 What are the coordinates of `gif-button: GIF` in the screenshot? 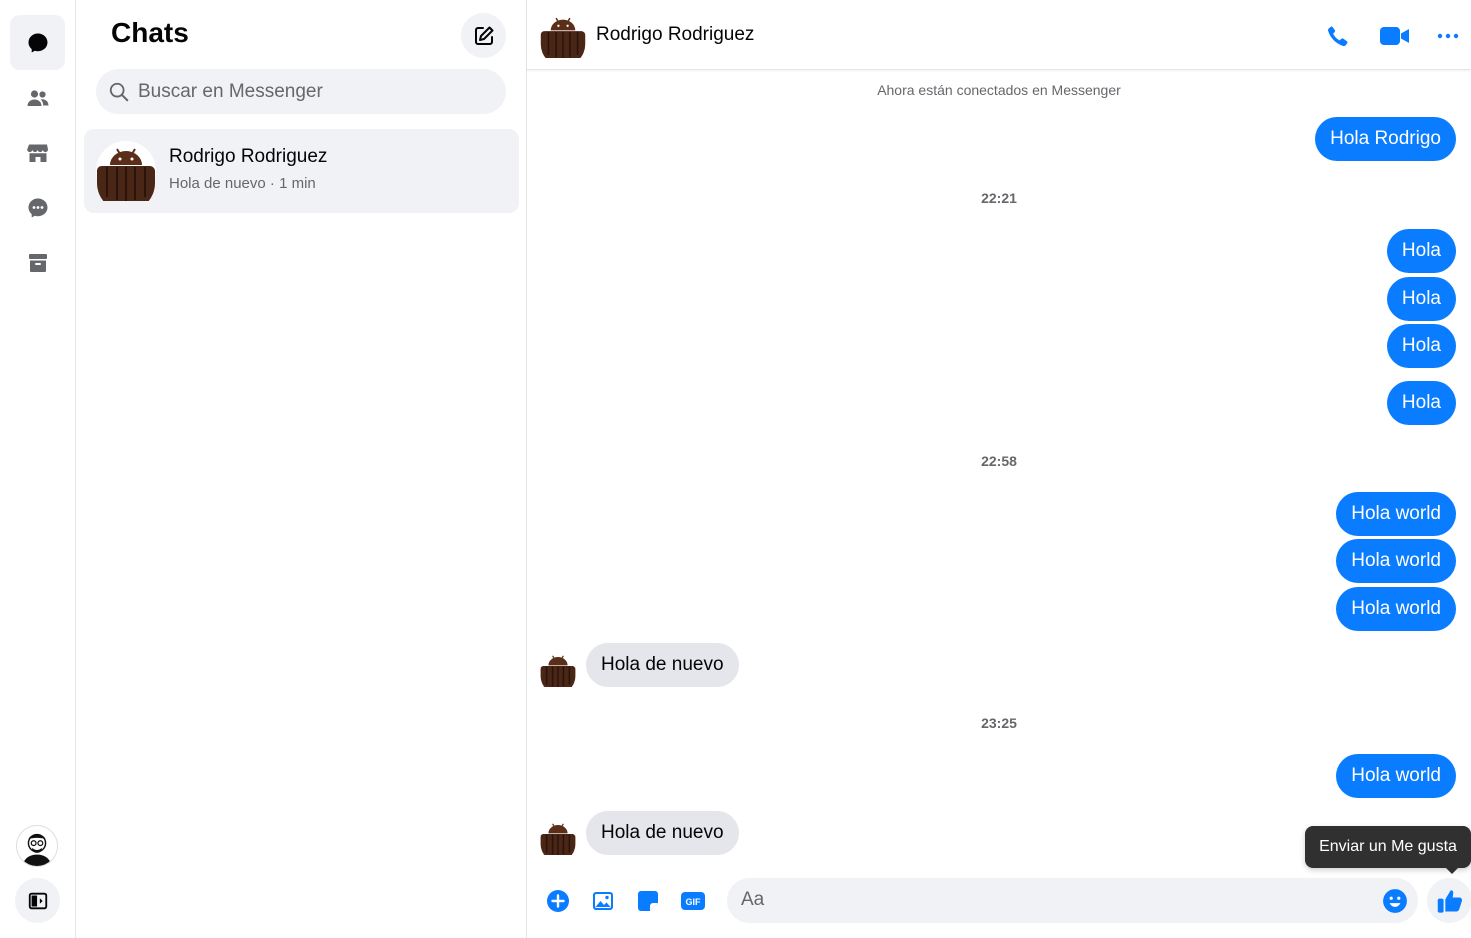 It's located at (693, 901).